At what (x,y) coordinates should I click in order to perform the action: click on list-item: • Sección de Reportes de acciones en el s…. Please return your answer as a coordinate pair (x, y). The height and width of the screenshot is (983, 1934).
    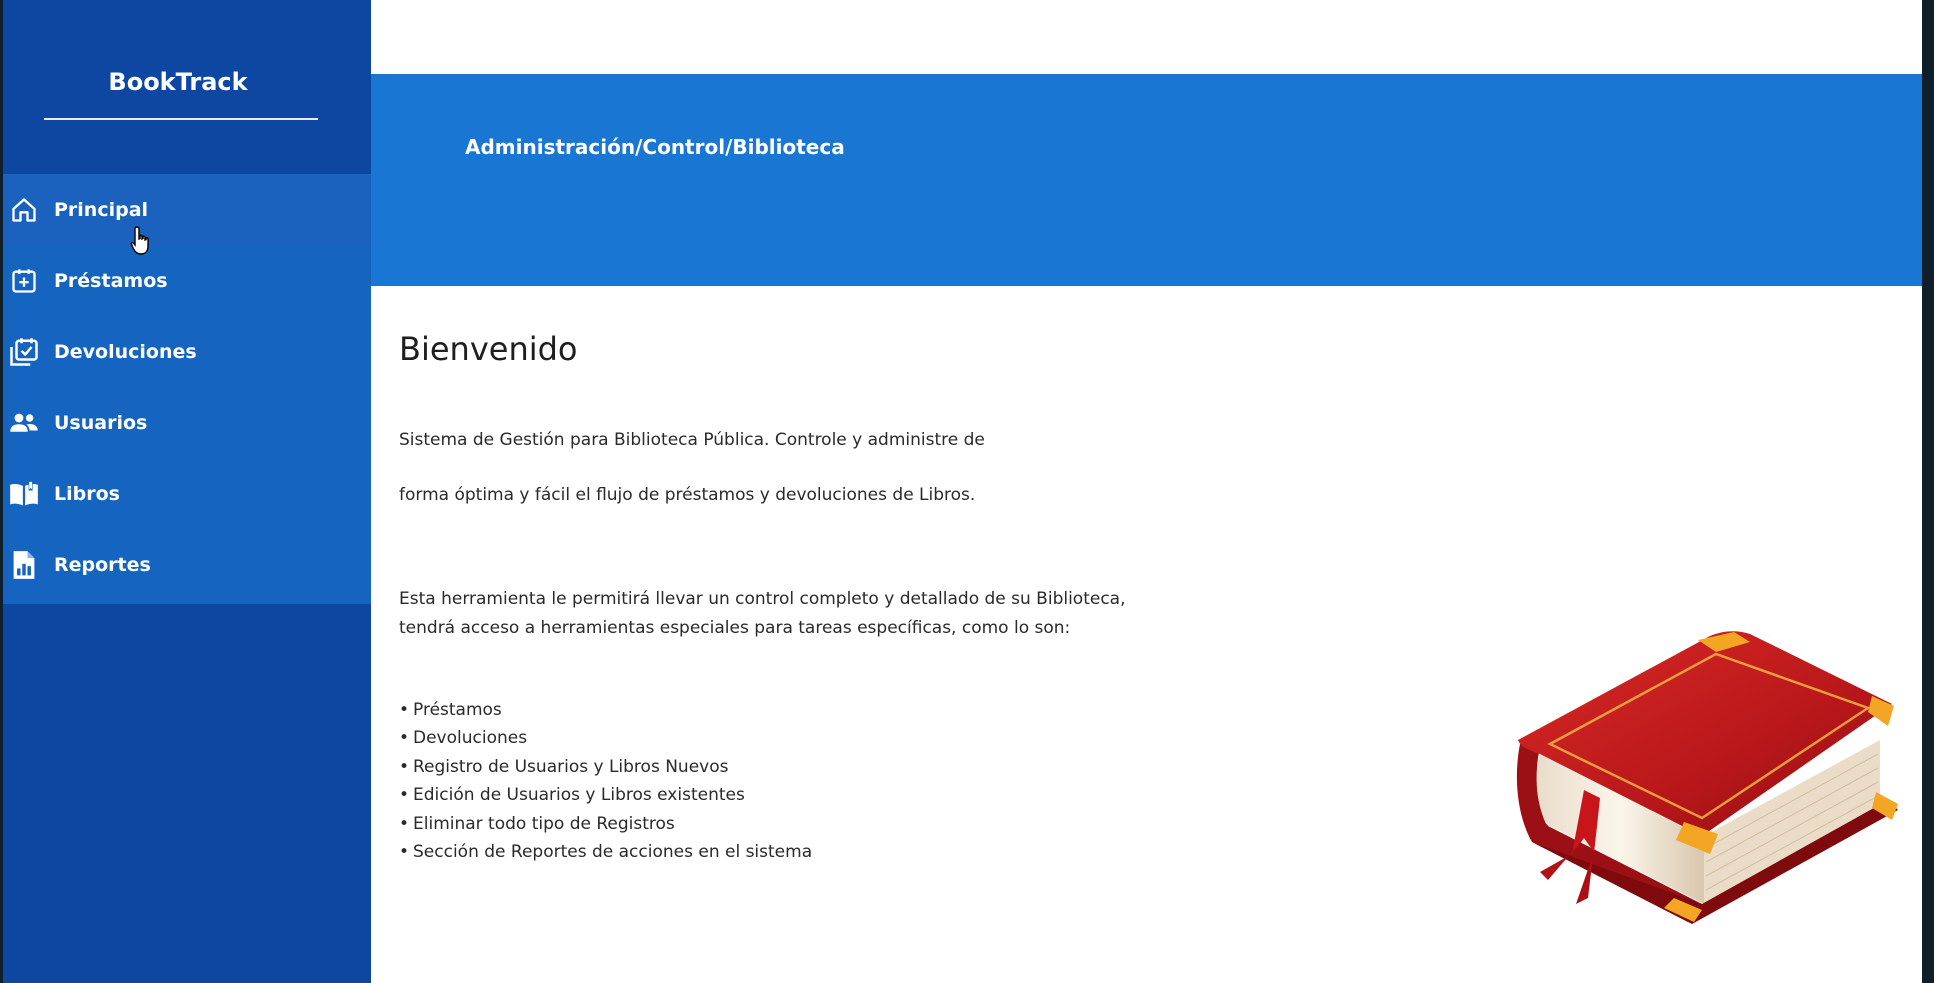
    Looking at the image, I should click on (606, 852).